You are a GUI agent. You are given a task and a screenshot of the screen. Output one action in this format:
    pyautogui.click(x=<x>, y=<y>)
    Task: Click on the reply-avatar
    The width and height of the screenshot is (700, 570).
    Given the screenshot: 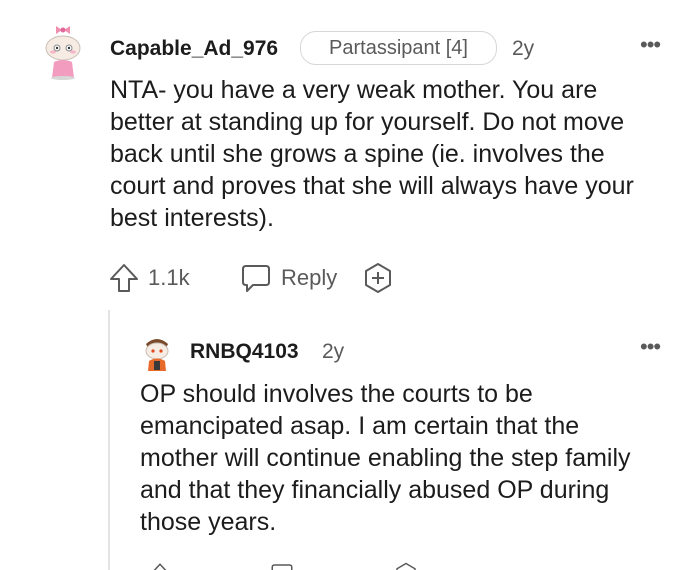 What is the action you would take?
    pyautogui.click(x=157, y=353)
    